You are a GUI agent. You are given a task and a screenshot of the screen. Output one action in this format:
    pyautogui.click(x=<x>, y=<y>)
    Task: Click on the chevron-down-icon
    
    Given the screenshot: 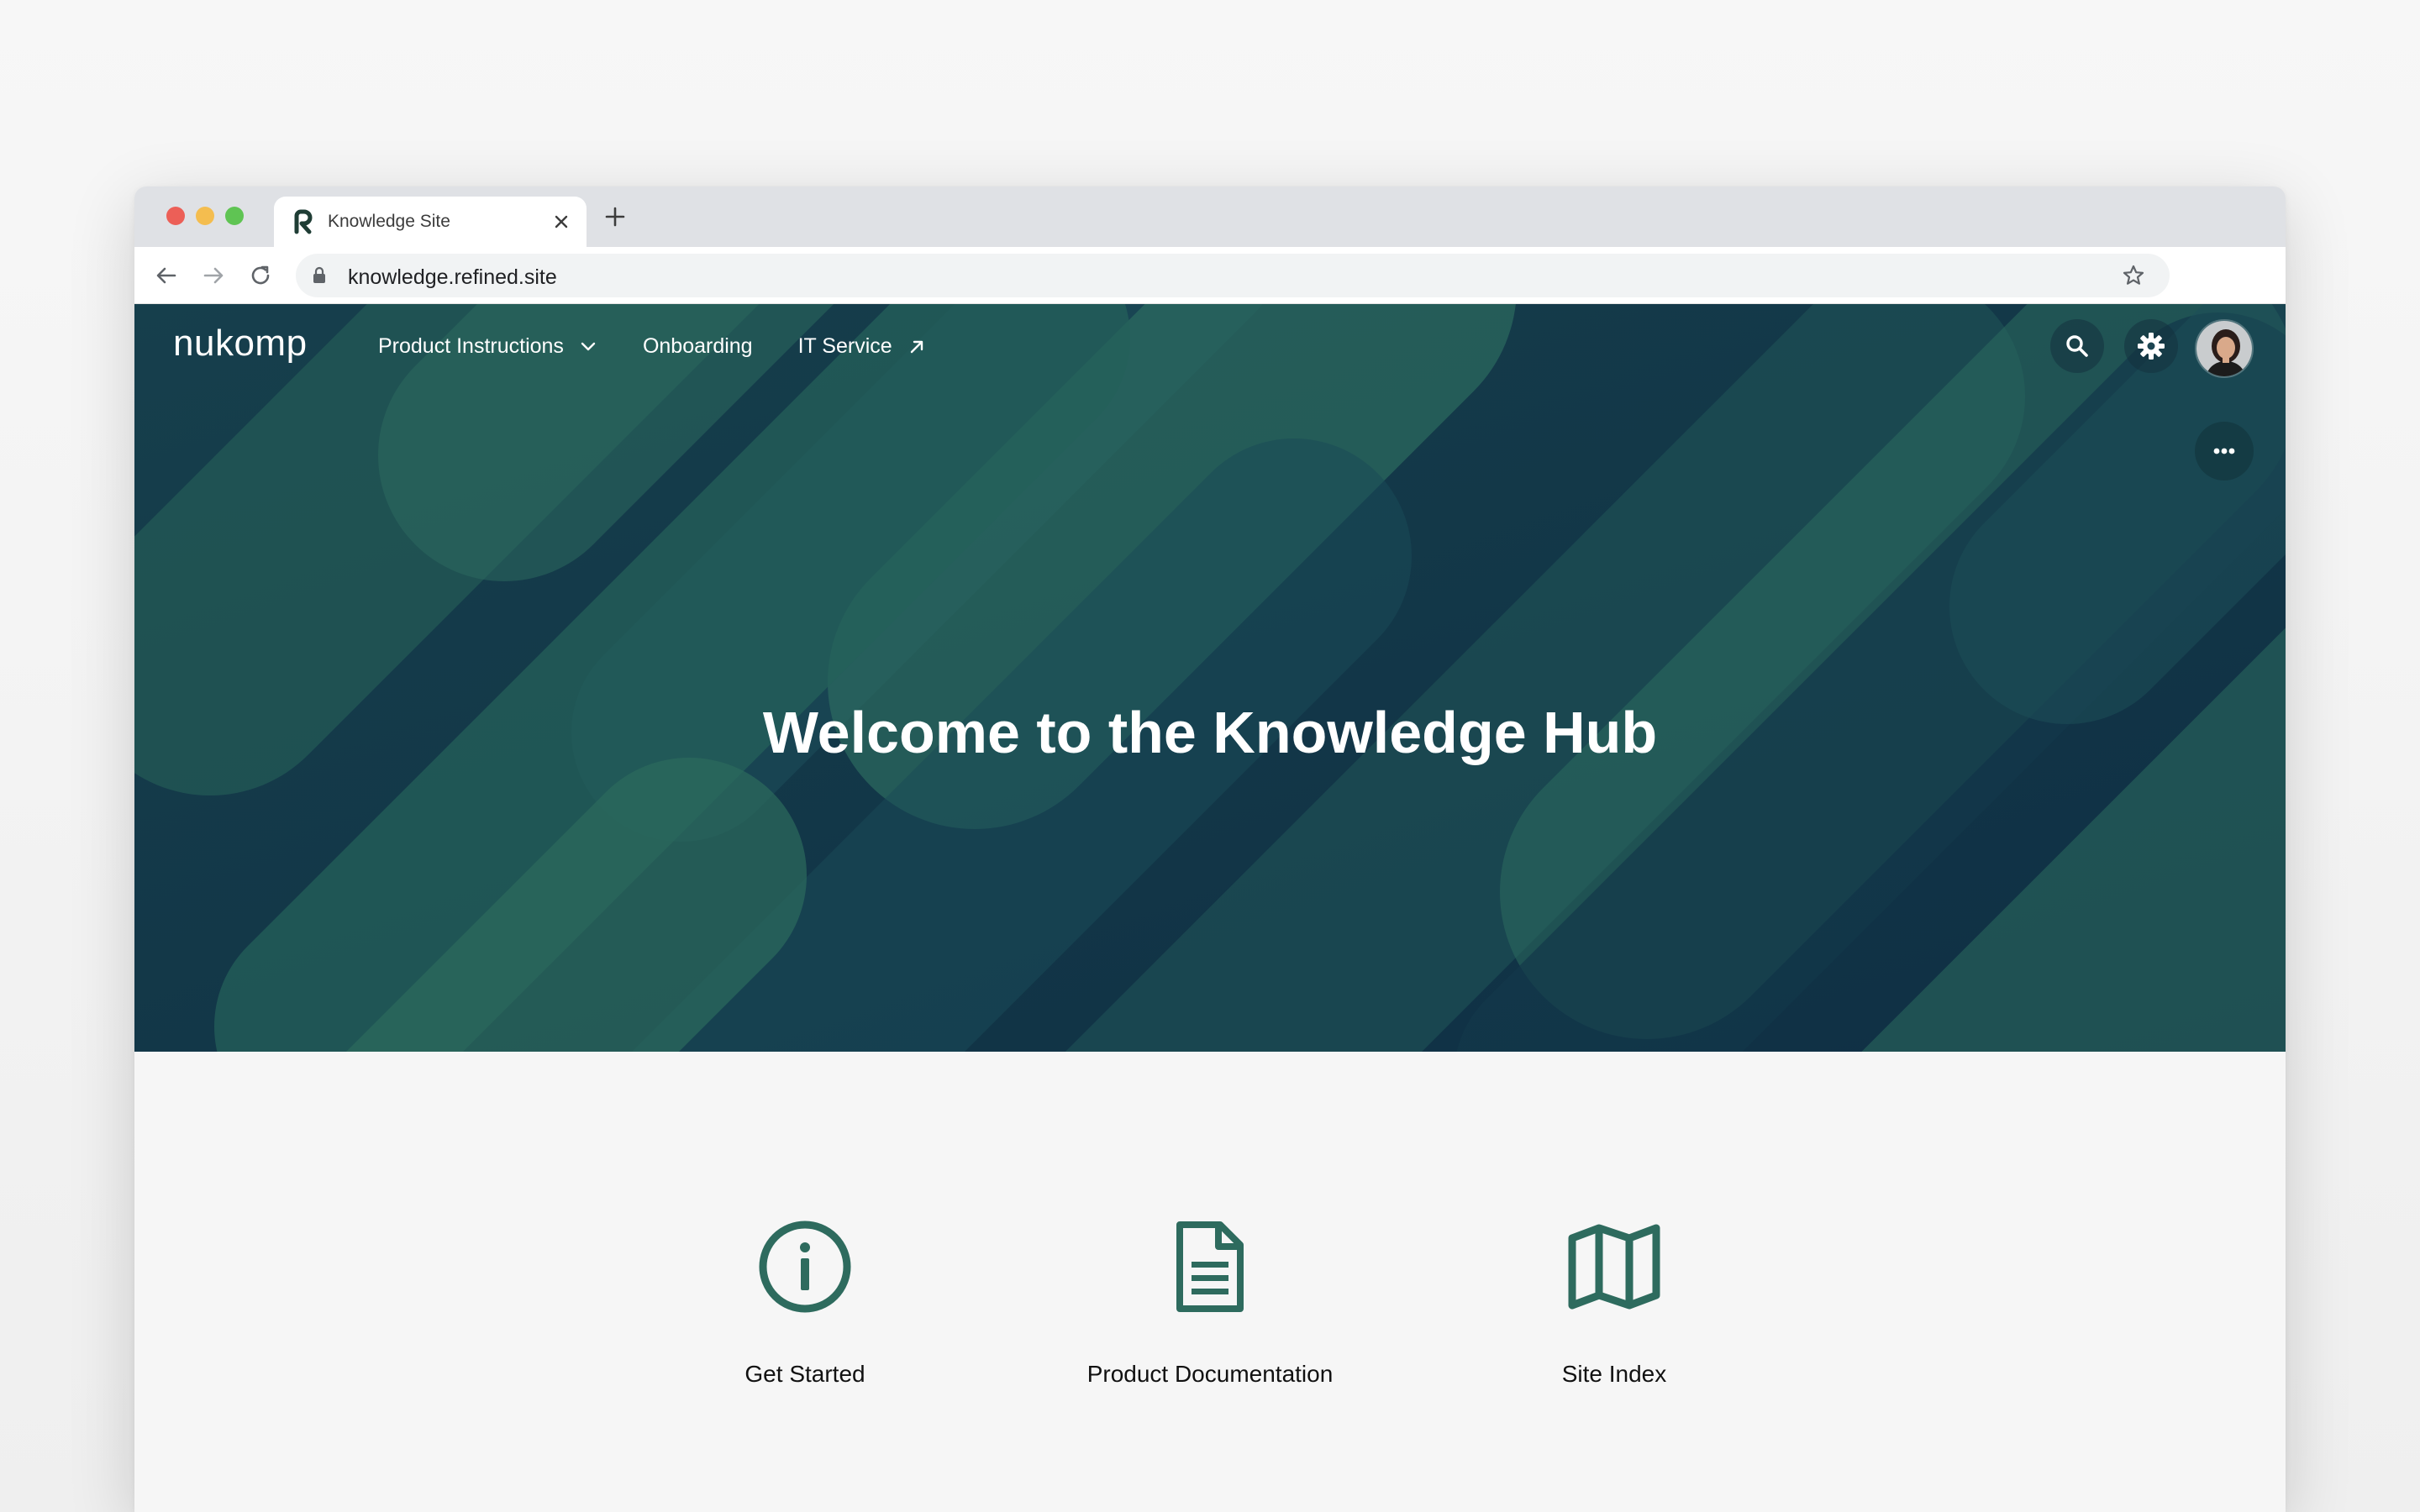 What is the action you would take?
    pyautogui.click(x=588, y=346)
    